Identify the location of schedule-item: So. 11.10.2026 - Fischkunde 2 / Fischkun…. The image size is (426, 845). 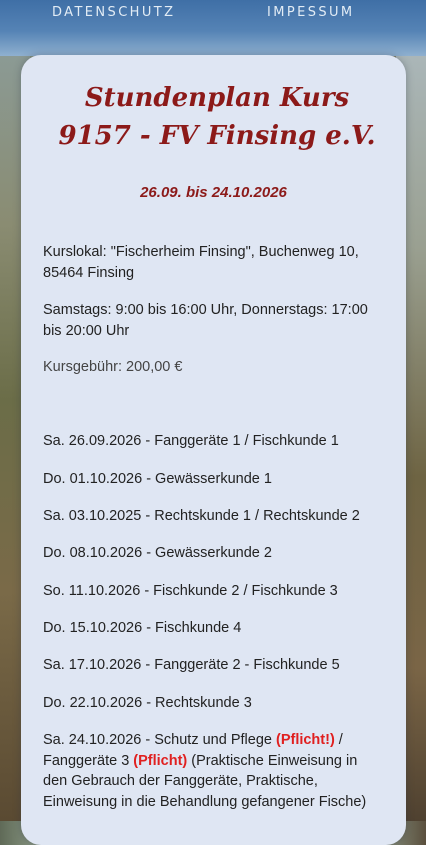
(190, 591).